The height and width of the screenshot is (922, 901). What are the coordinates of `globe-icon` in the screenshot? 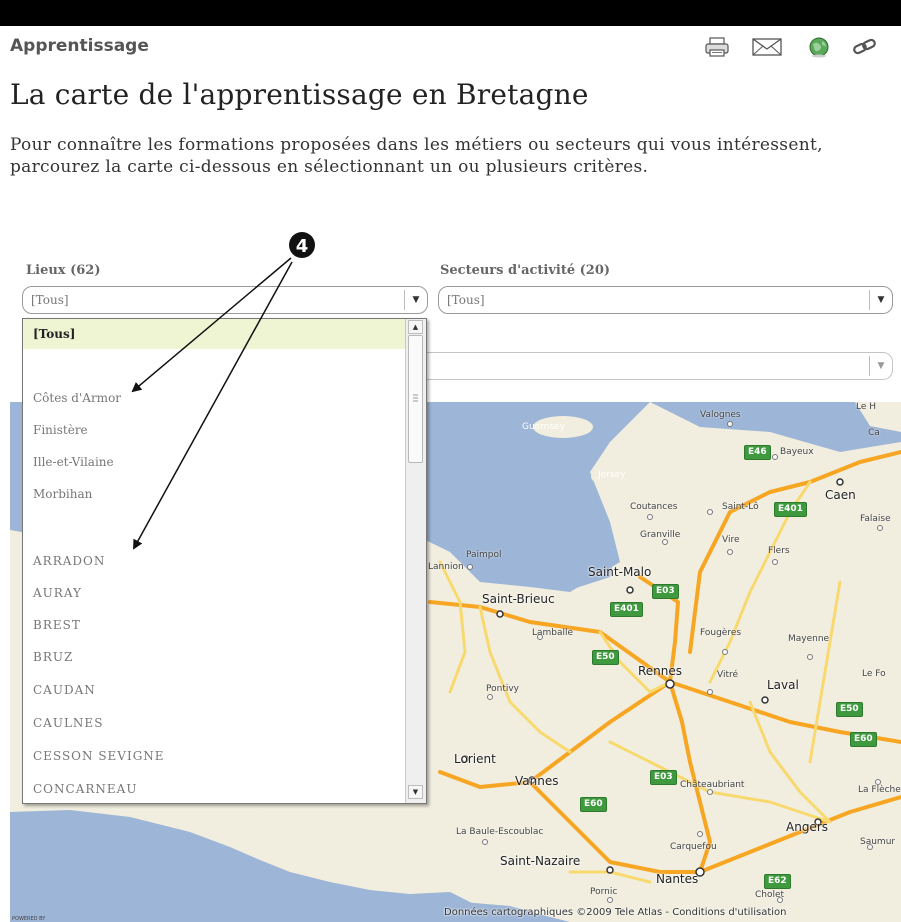 It's located at (819, 47).